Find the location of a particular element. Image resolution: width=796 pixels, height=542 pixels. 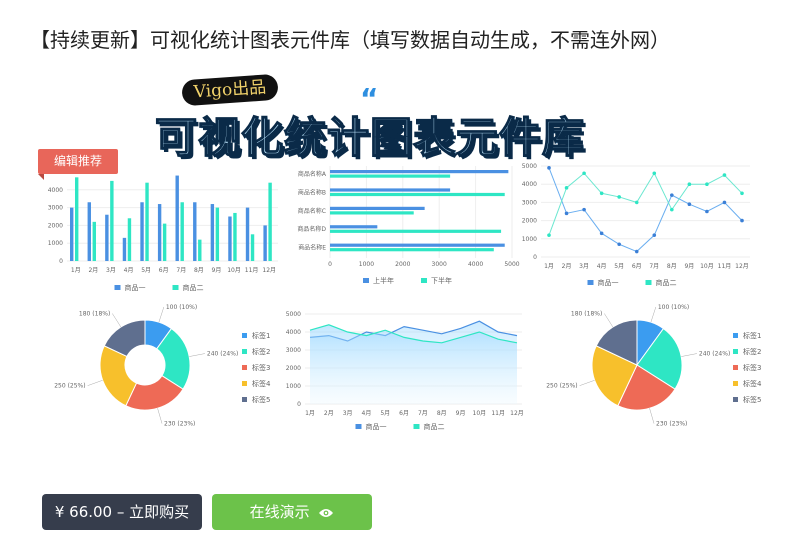

y-tick-label: 商品名称E is located at coordinates (312, 248).